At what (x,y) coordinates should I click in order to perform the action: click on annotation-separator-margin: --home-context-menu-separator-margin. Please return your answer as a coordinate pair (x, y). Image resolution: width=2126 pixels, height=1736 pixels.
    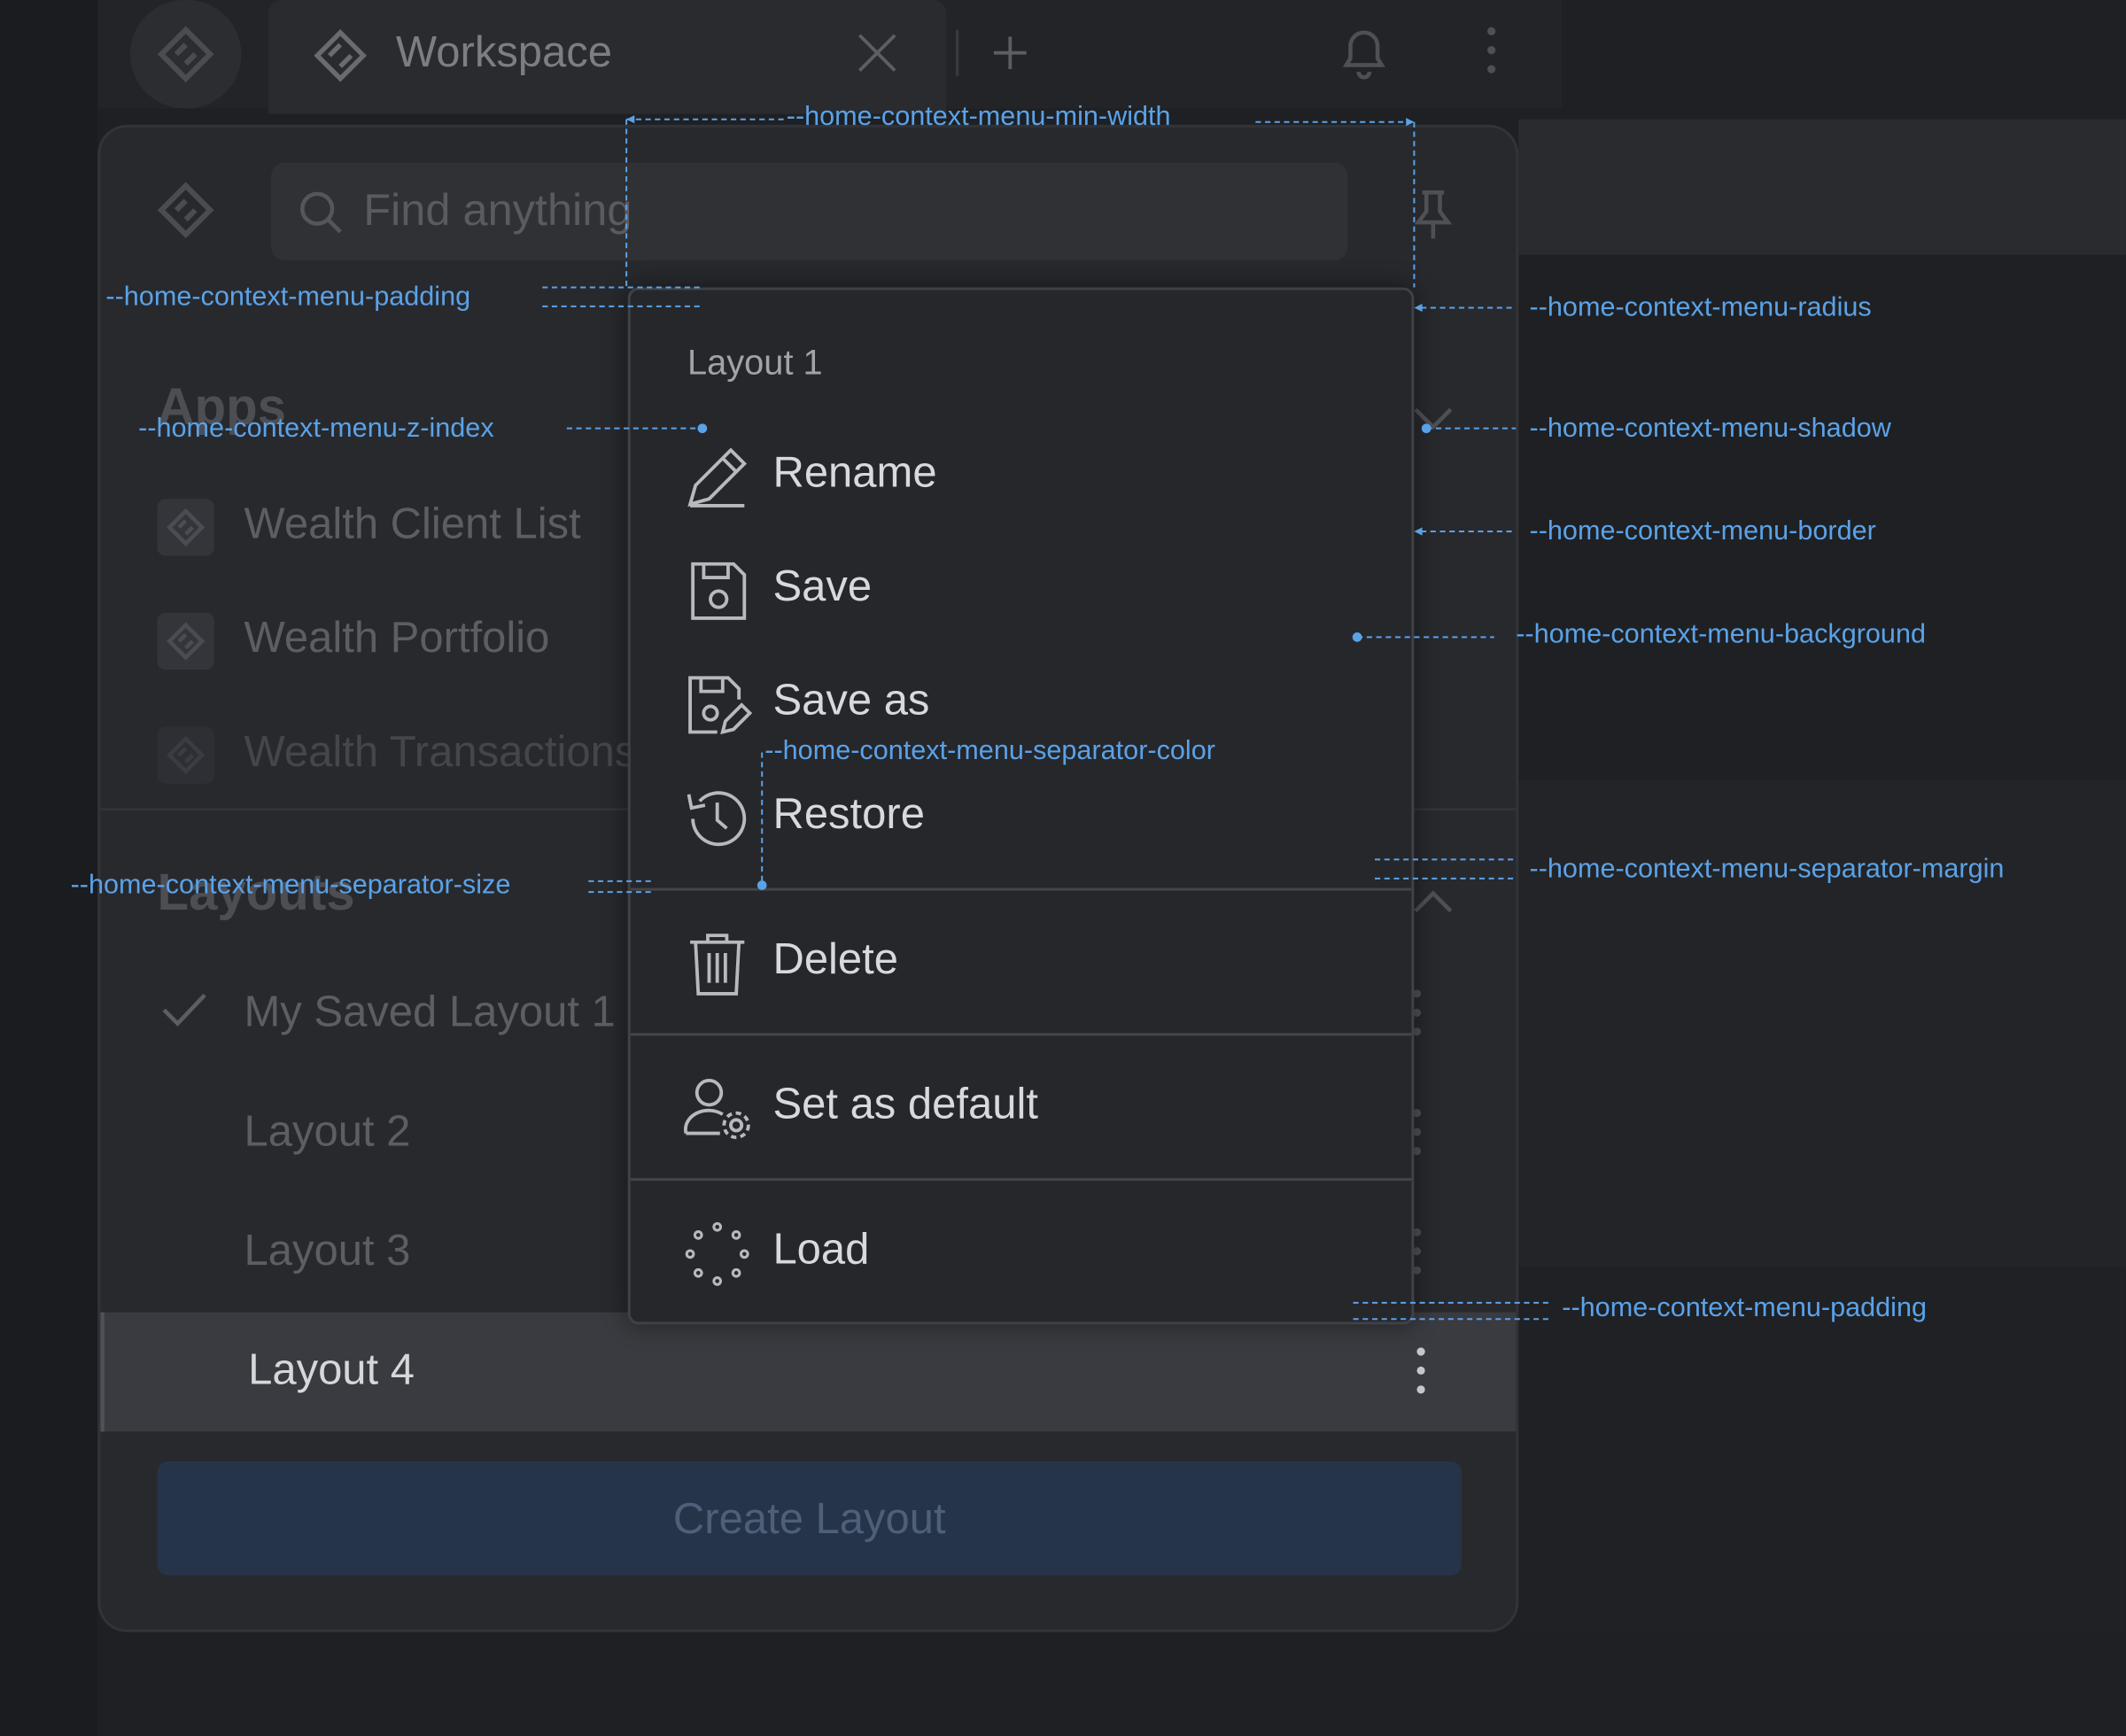
    Looking at the image, I should click on (1767, 869).